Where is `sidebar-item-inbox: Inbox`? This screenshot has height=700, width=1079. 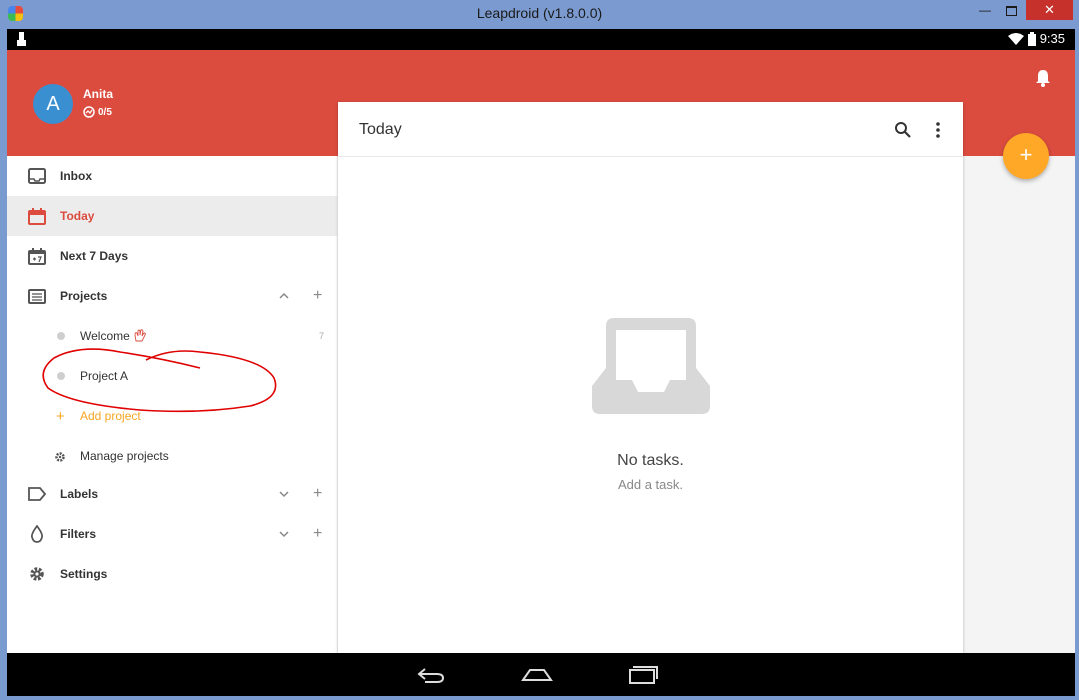 sidebar-item-inbox: Inbox is located at coordinates (172, 176).